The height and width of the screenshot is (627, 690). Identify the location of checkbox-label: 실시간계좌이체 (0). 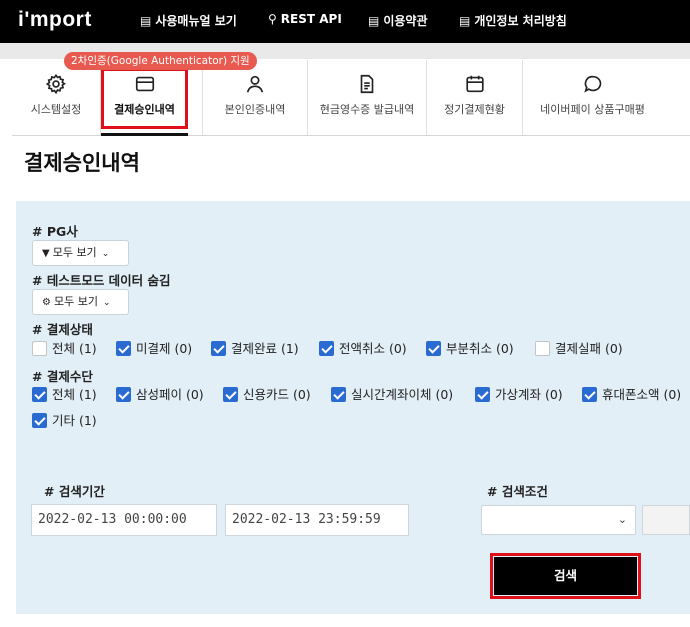
(402, 394).